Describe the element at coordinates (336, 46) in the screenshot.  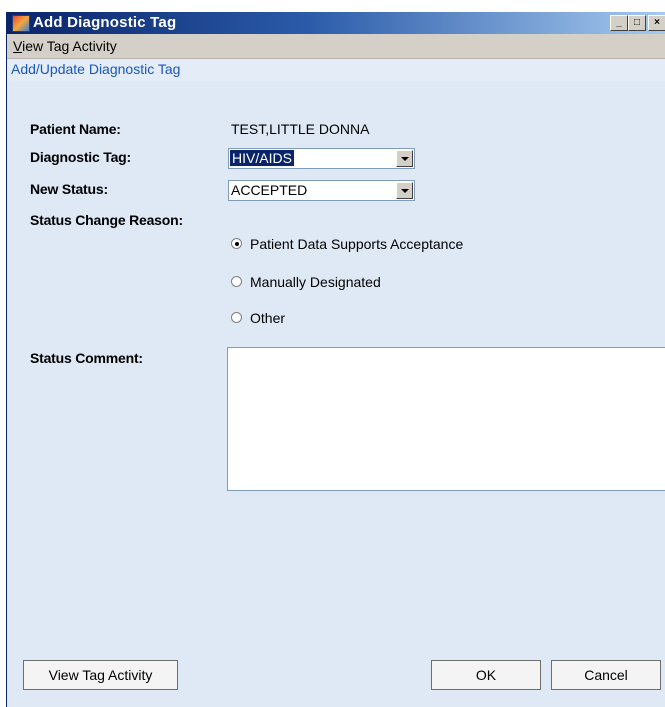
I see `menu-bar: View Tag Activity` at that location.